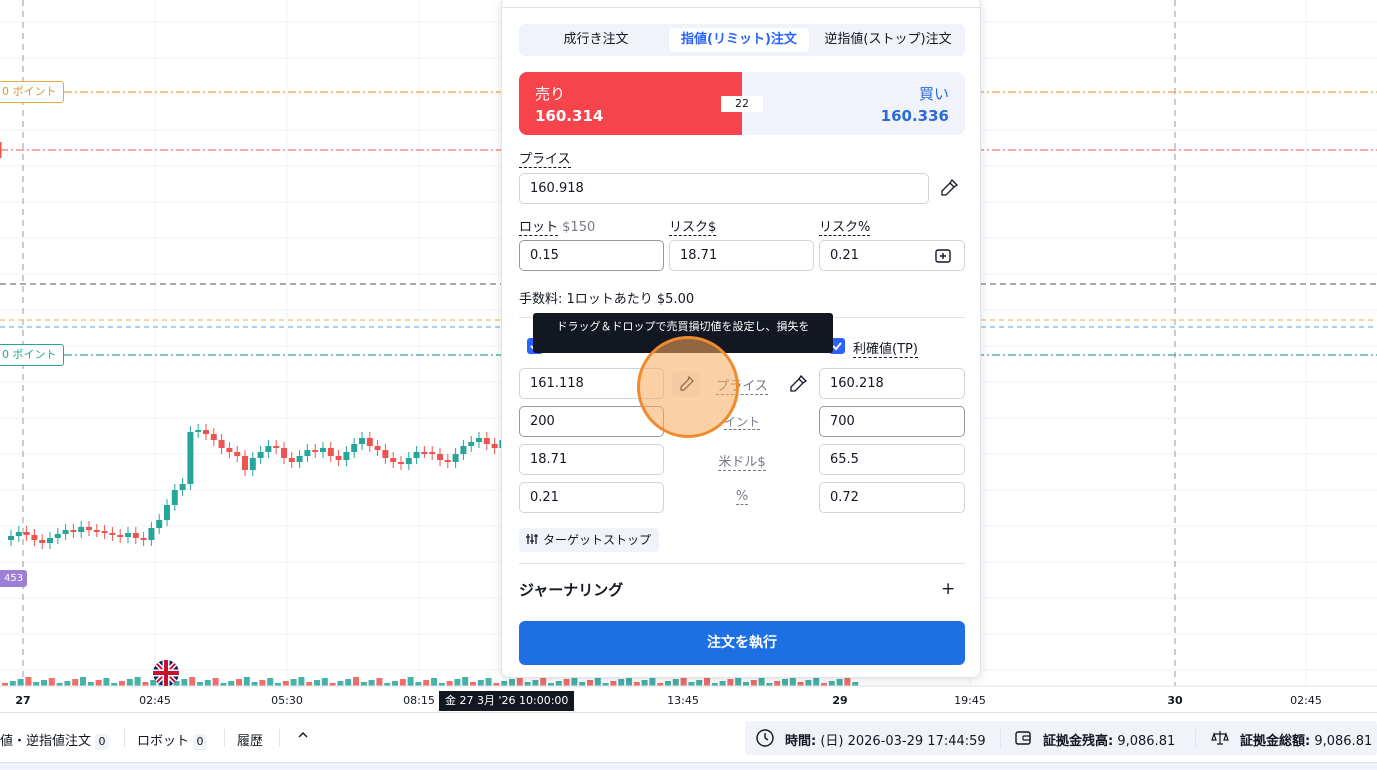 This screenshot has height=770, width=1377. Describe the element at coordinates (303, 737) in the screenshot. I see `chevron-up-icon` at that location.